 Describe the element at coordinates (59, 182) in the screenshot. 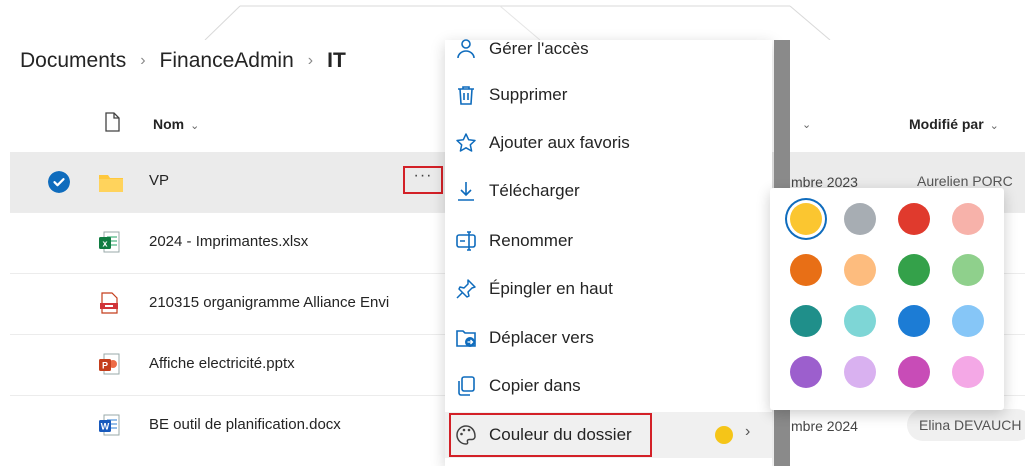

I see `checkmark-icon` at that location.